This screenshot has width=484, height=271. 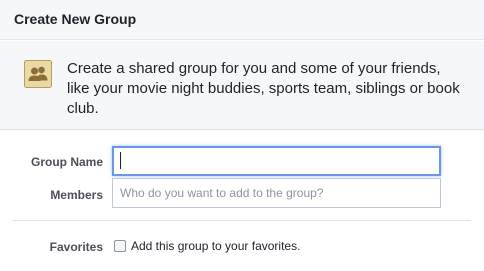 What do you see at coordinates (215, 246) in the screenshot?
I see `favorites-checkbox-text: Add this group to your favorites.` at bounding box center [215, 246].